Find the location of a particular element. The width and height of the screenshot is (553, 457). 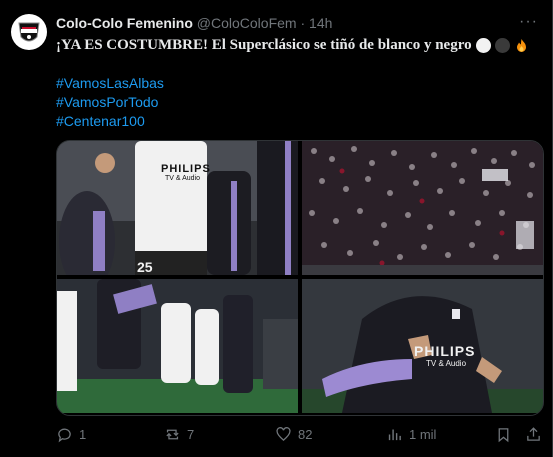

hashtag-link: #VamosLasAlbas is located at coordinates (296, 83).